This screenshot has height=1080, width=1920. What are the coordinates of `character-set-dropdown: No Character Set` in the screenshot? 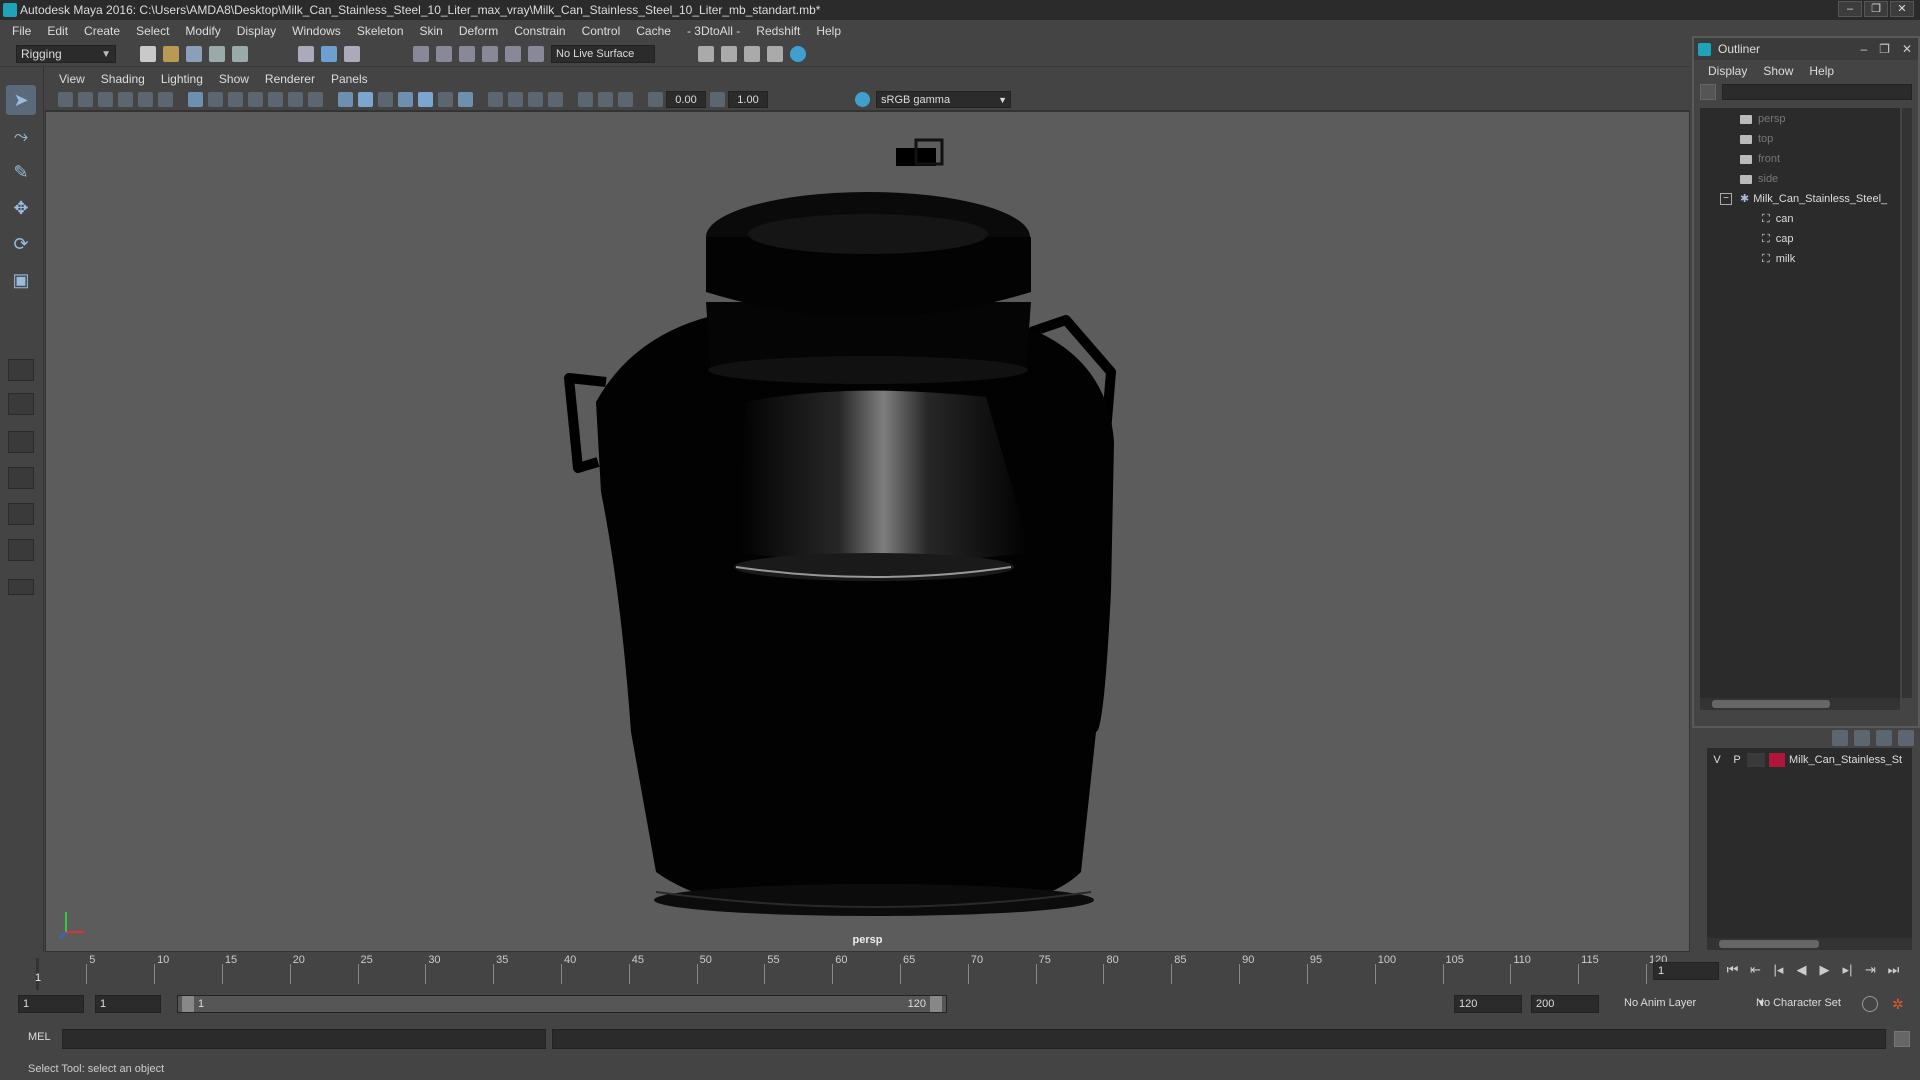 It's located at (1808, 1004).